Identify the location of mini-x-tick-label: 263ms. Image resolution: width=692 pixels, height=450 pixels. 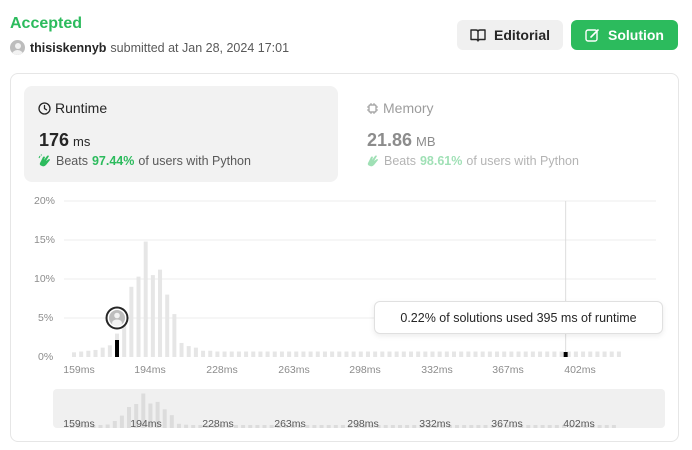
(290, 424).